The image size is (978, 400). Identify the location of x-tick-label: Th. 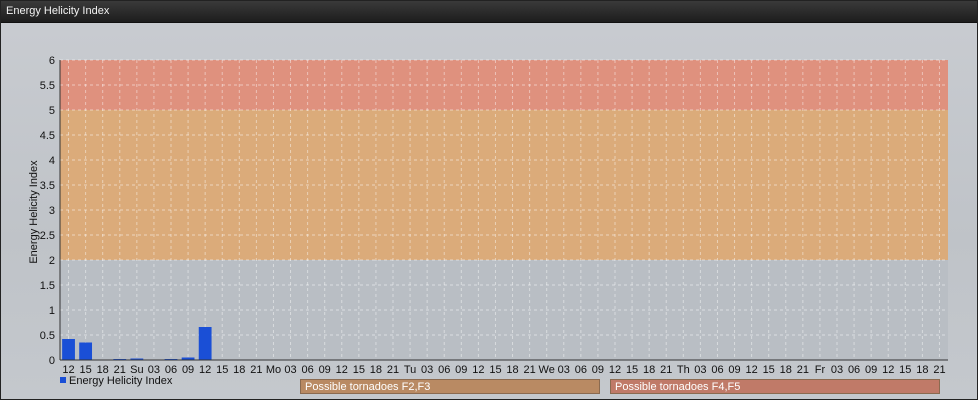
(683, 370).